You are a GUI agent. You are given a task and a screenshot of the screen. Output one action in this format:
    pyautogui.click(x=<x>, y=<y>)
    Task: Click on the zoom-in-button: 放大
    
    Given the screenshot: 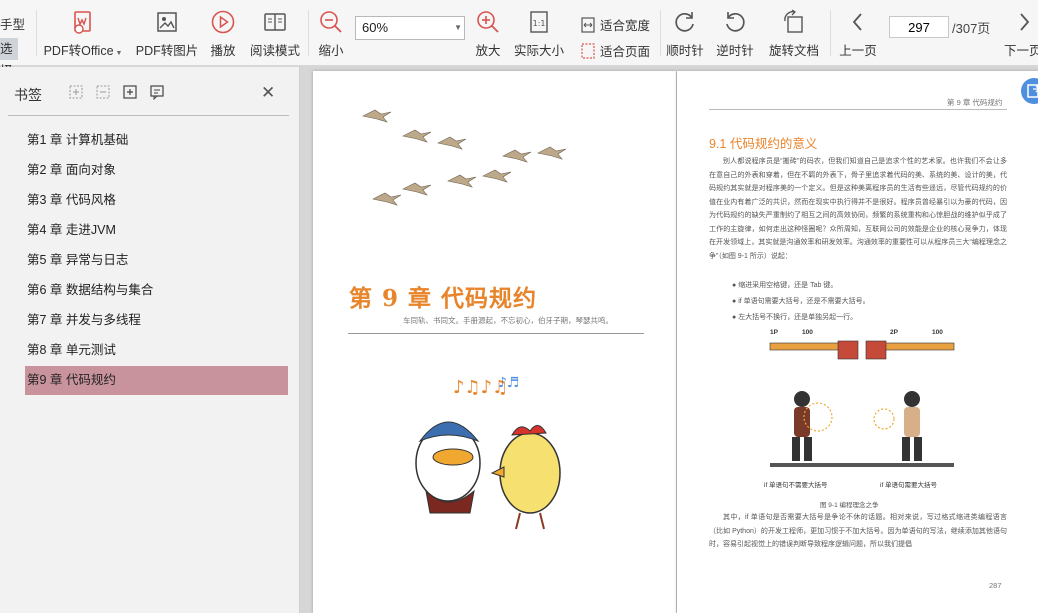 What is the action you would take?
    pyautogui.click(x=488, y=35)
    